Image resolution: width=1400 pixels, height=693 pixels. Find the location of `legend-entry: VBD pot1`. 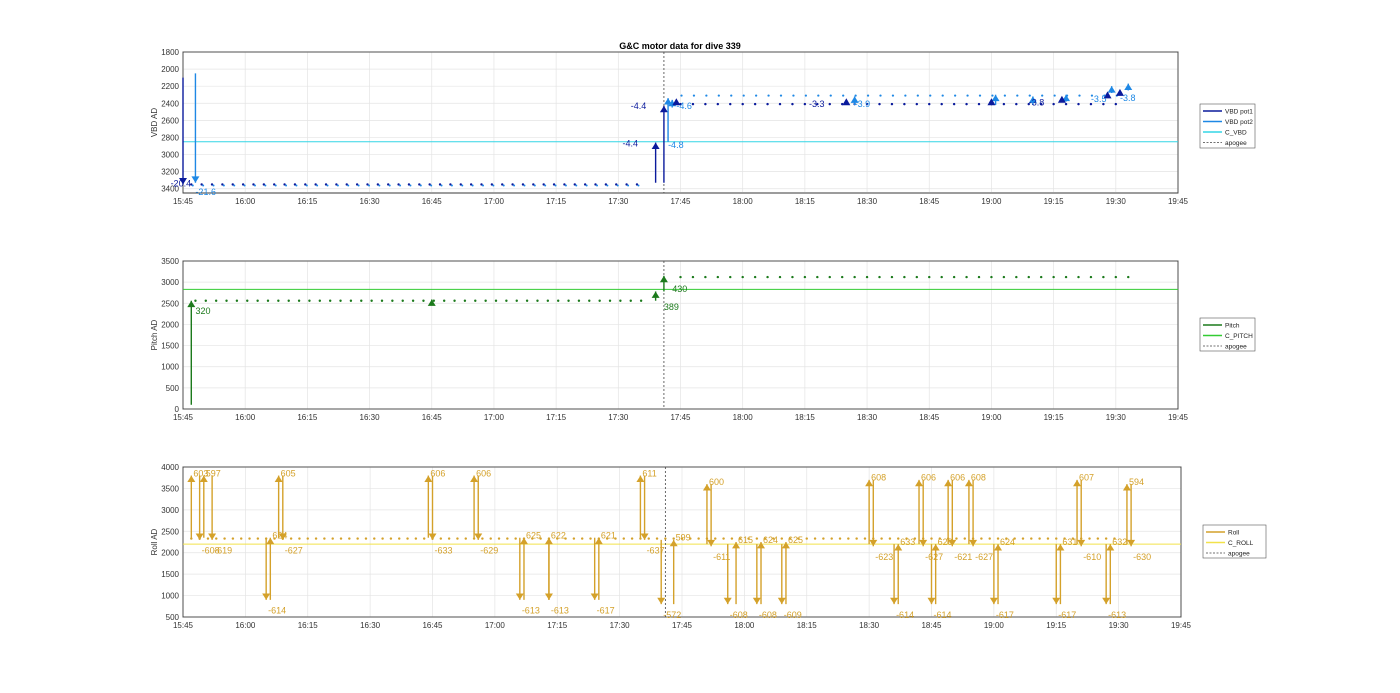

legend-entry: VBD pot1 is located at coordinates (1239, 112).